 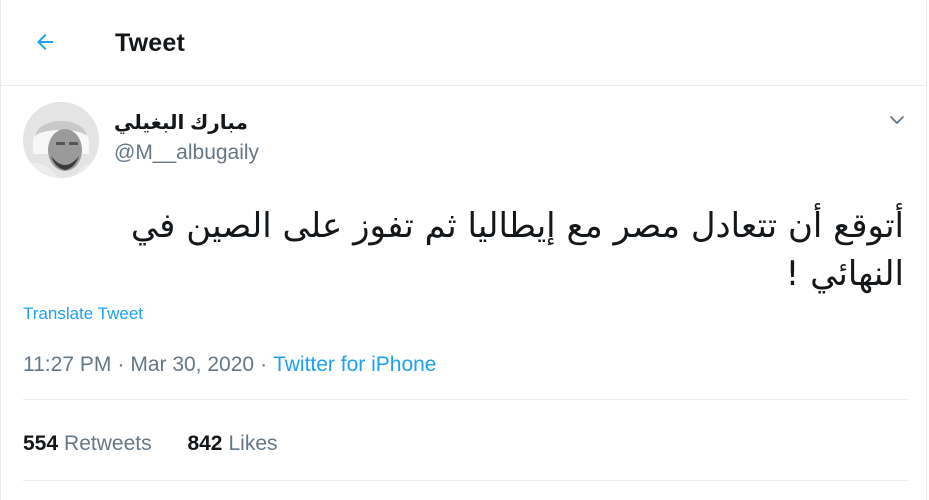 I want to click on page-title: Tweet, so click(x=150, y=43).